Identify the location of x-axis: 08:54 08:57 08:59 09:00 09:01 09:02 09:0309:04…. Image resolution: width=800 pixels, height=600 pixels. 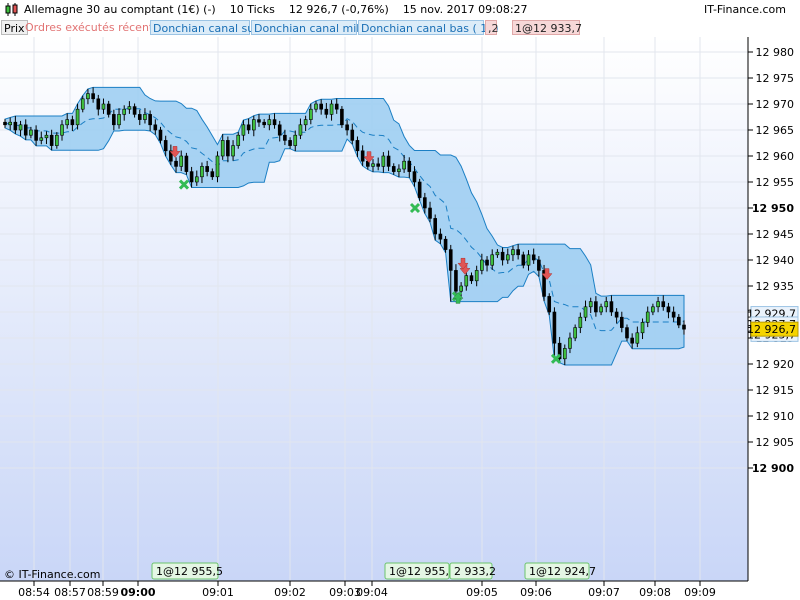
(367, 590).